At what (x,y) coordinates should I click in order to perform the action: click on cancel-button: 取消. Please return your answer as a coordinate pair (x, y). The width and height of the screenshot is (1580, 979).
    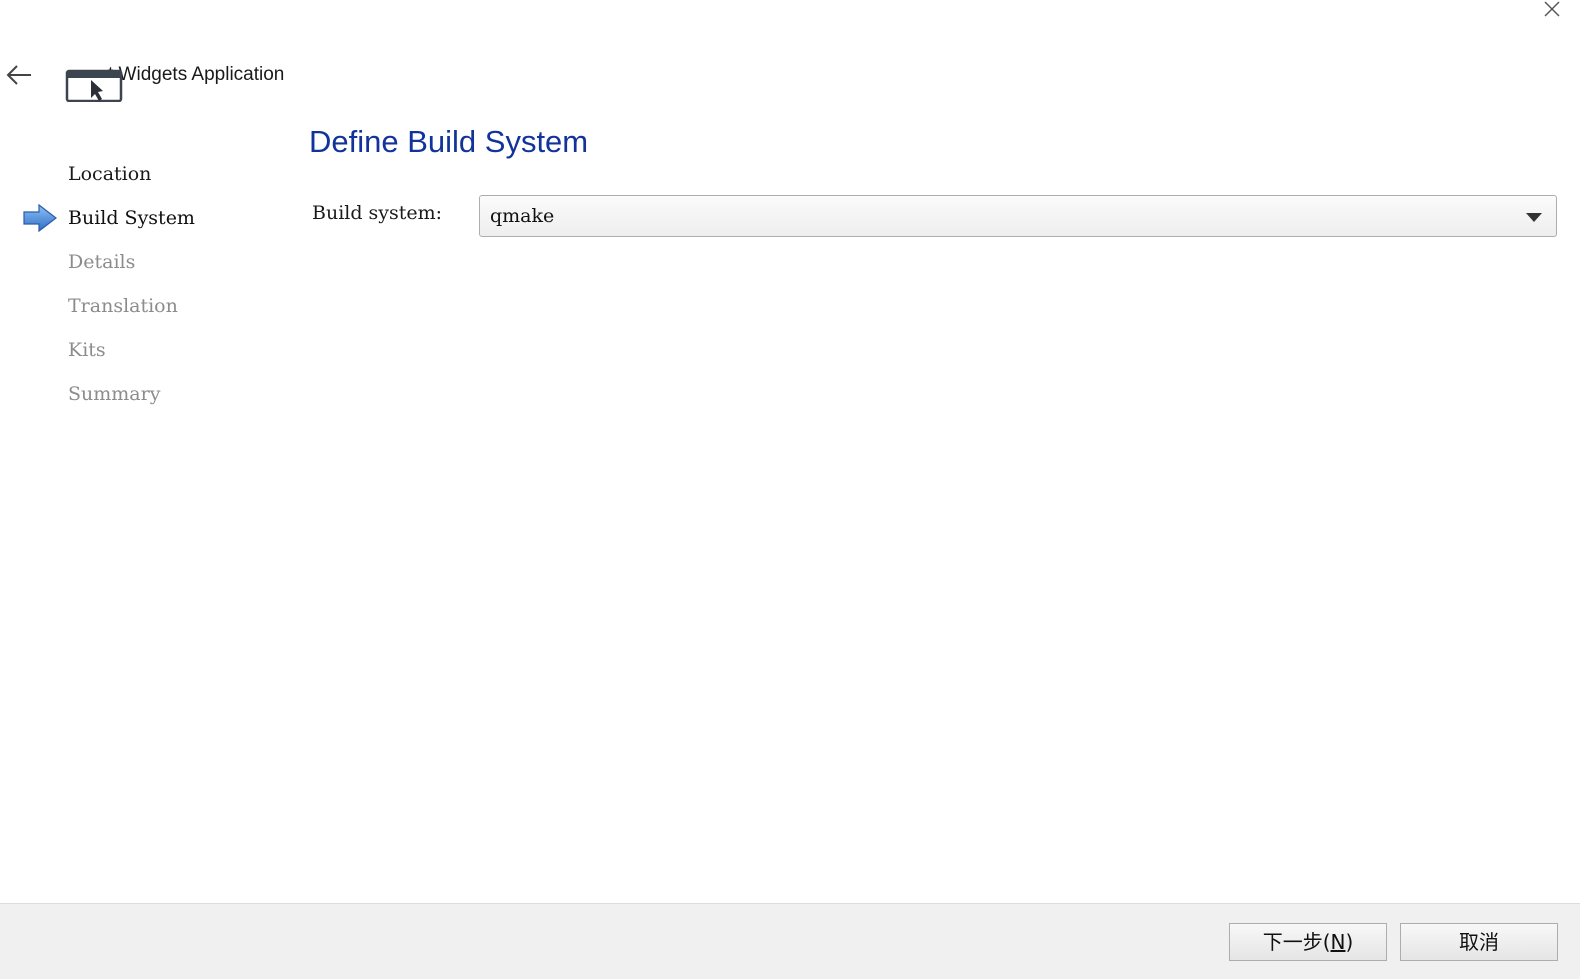
    Looking at the image, I should click on (1479, 942).